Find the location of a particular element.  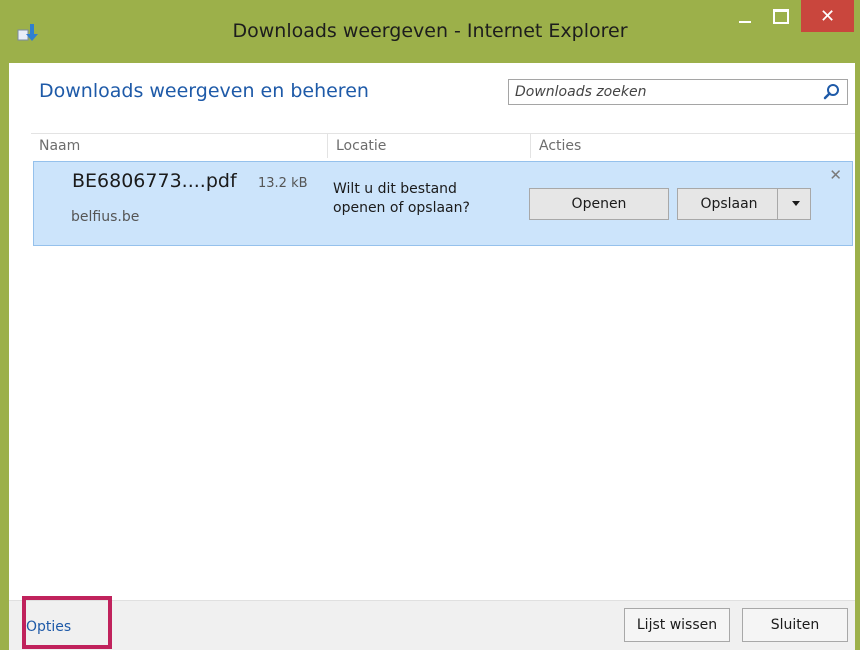

save-split-divider is located at coordinates (777, 204).